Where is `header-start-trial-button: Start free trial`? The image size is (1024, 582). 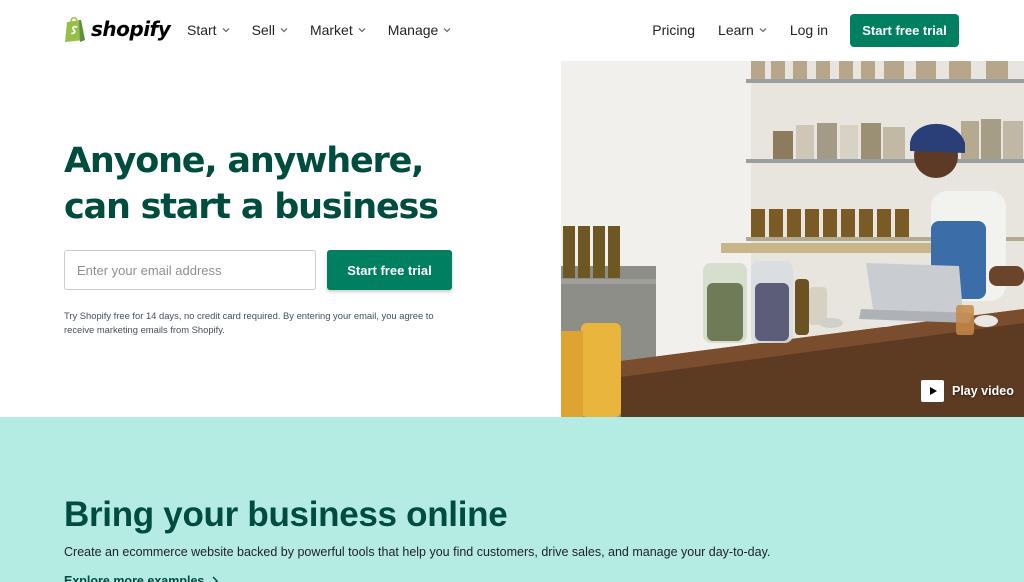
header-start-trial-button: Start free trial is located at coordinates (904, 30).